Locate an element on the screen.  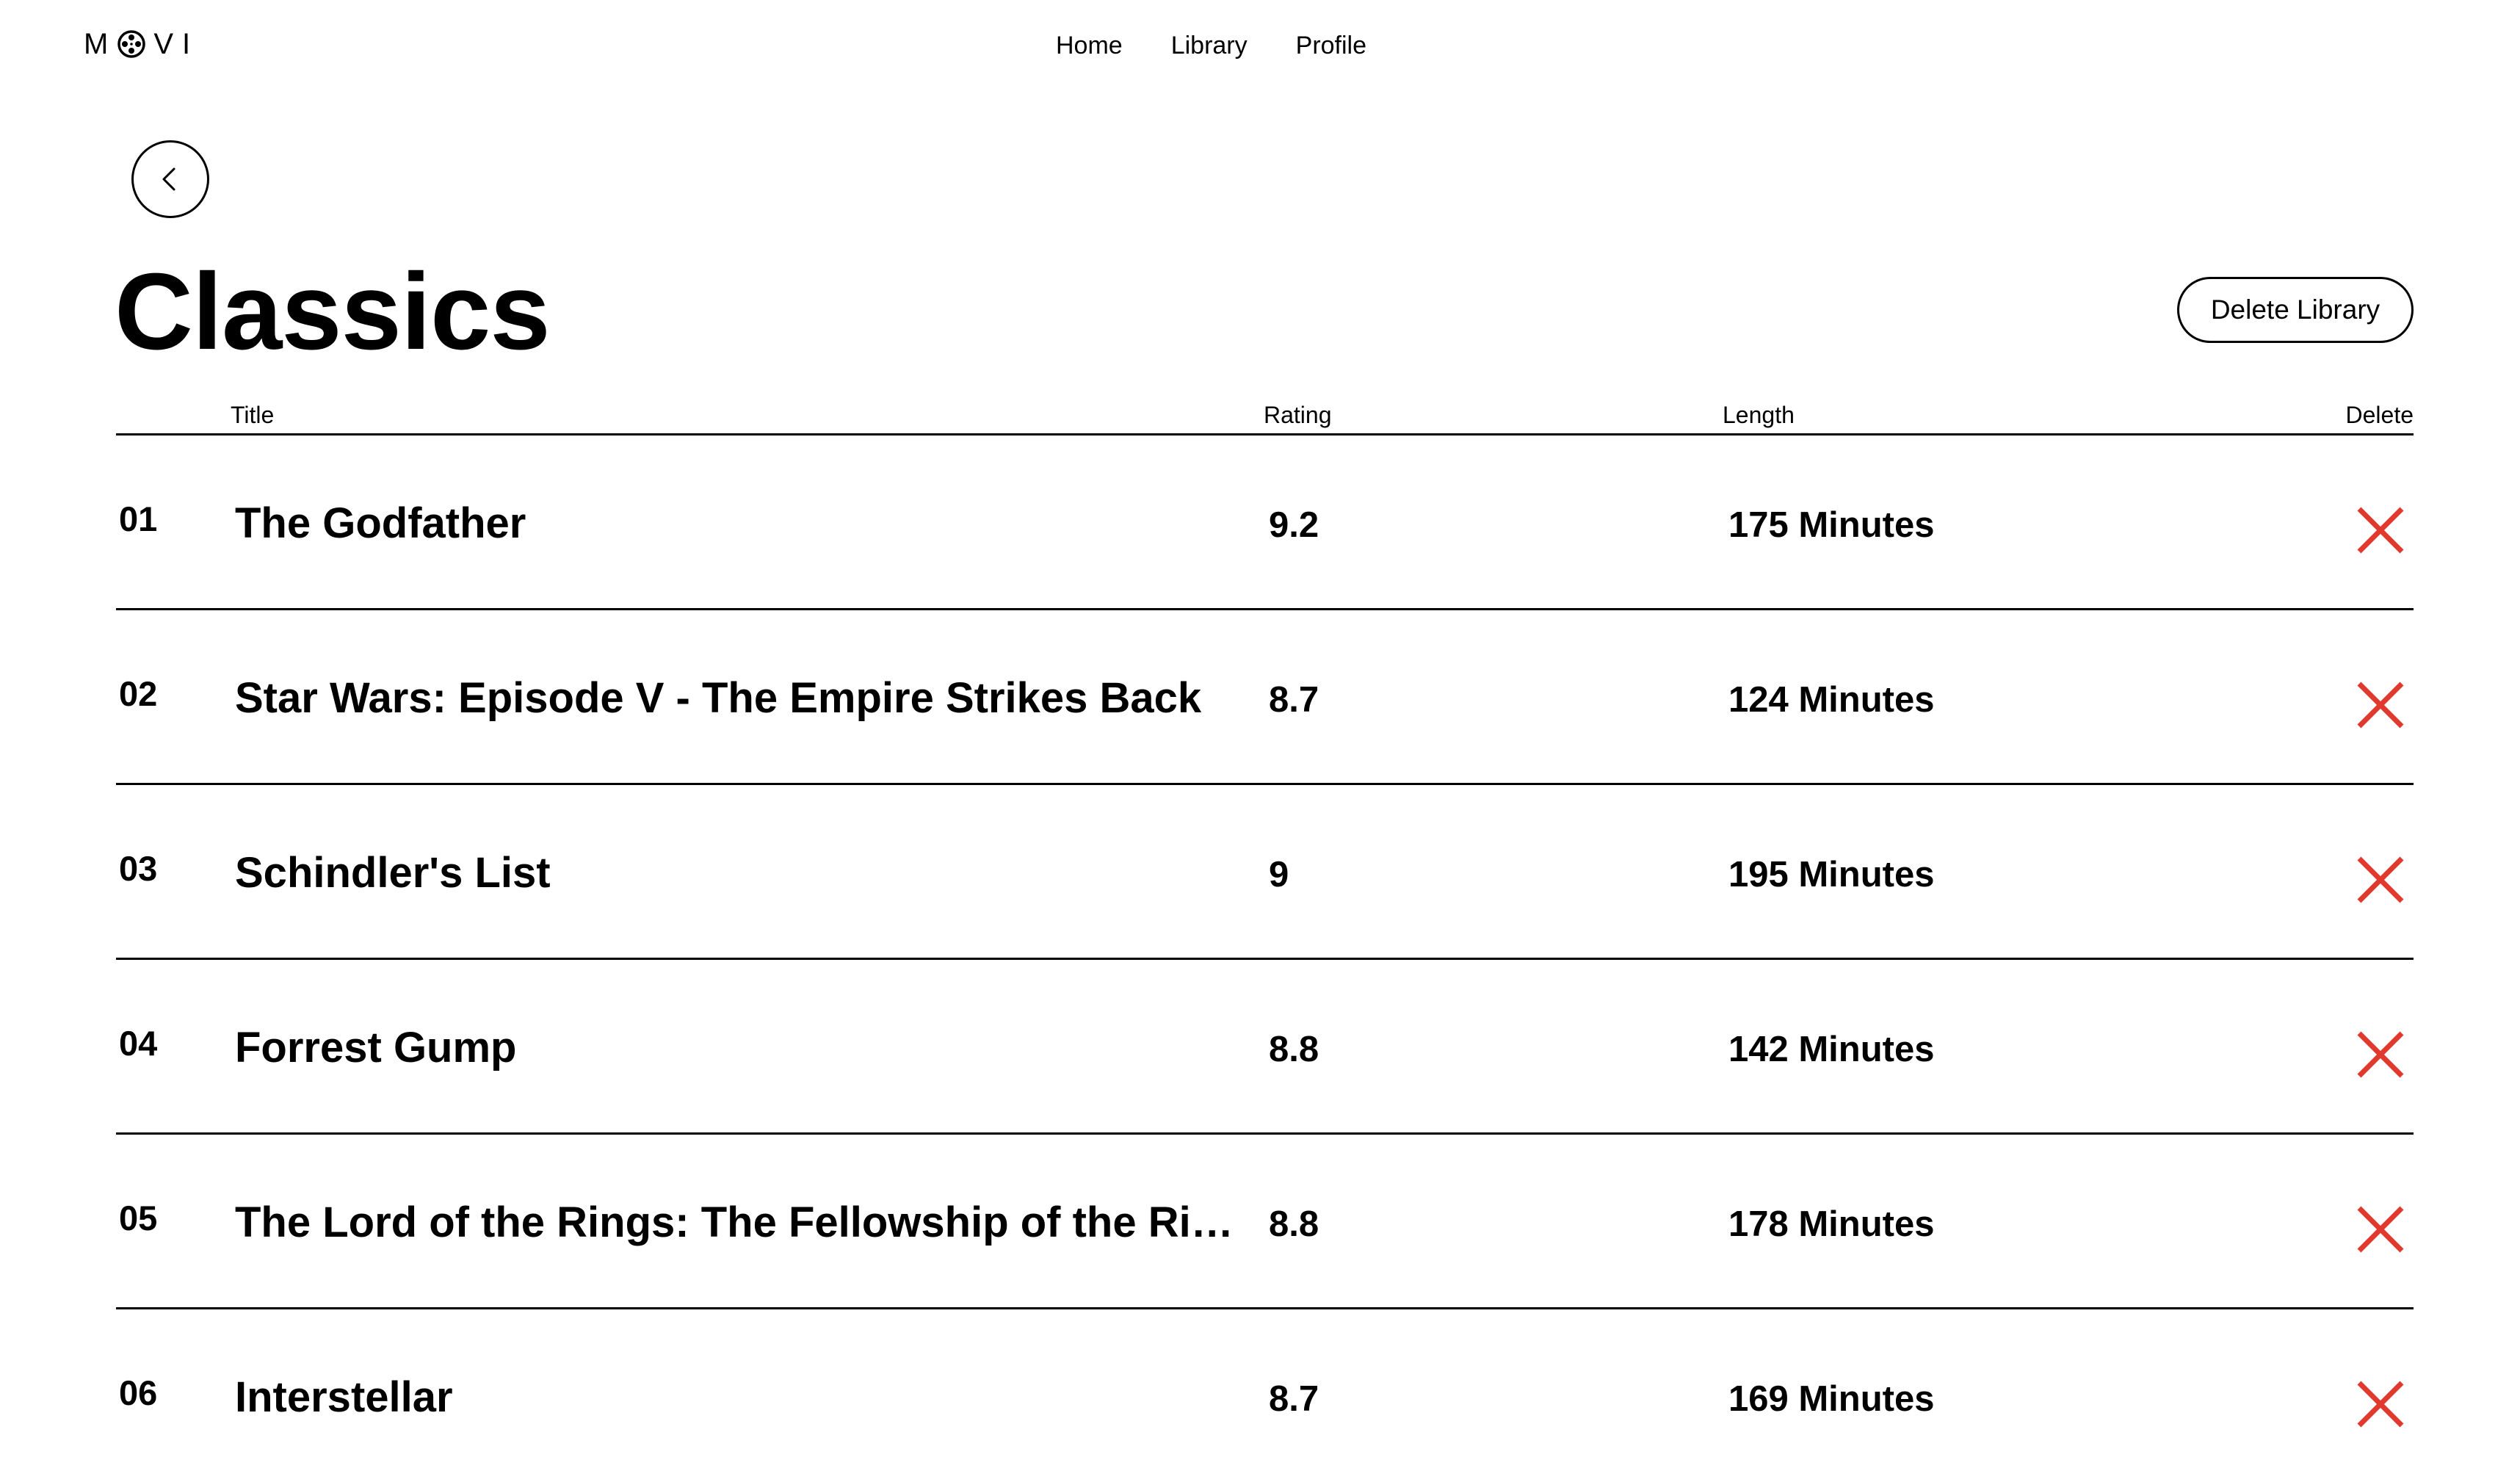
table-header: Title Rating Length Delete is located at coordinates (1265, 416).